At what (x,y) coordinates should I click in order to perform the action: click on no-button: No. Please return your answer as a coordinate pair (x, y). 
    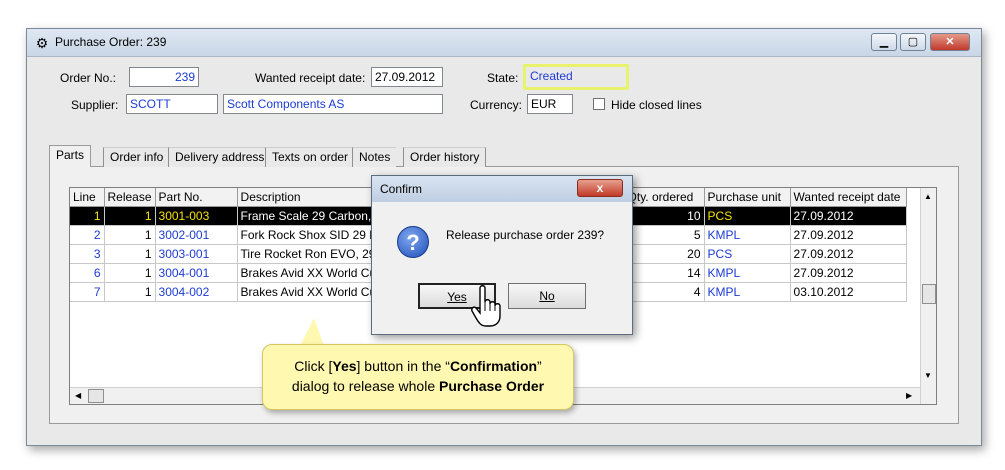
    Looking at the image, I should click on (547, 296).